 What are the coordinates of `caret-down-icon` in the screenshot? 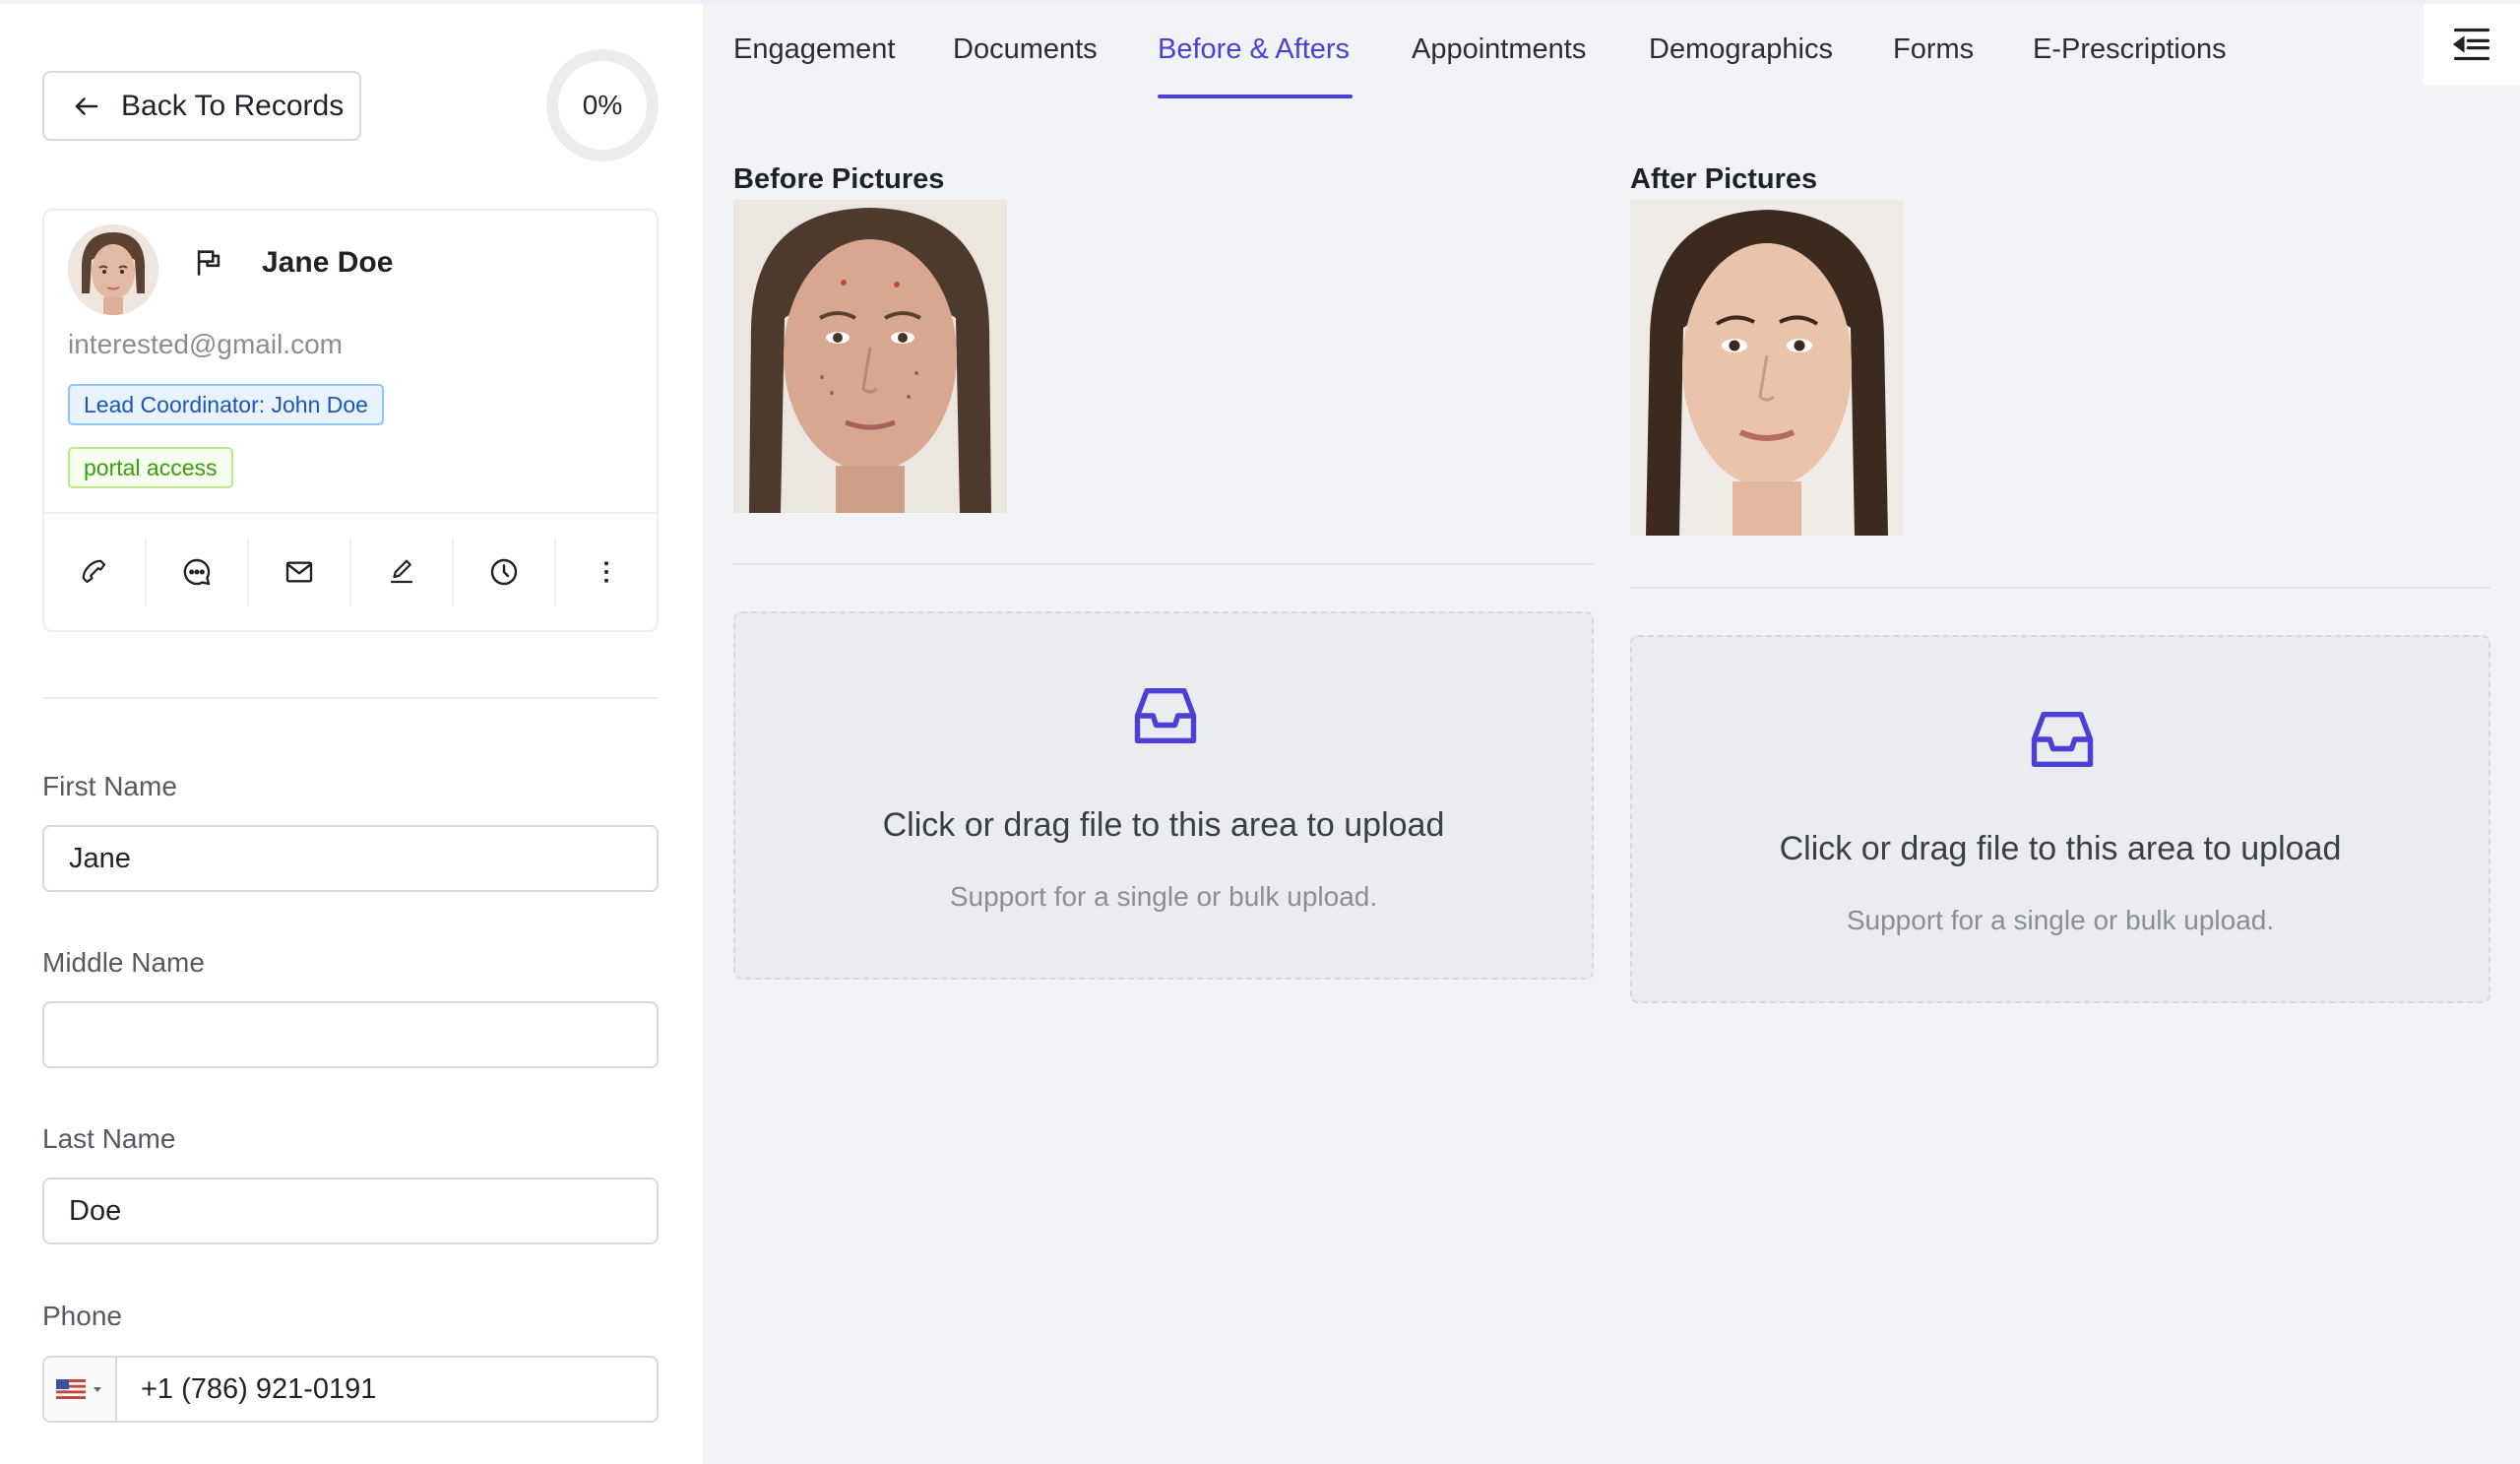 It's located at (97, 1390).